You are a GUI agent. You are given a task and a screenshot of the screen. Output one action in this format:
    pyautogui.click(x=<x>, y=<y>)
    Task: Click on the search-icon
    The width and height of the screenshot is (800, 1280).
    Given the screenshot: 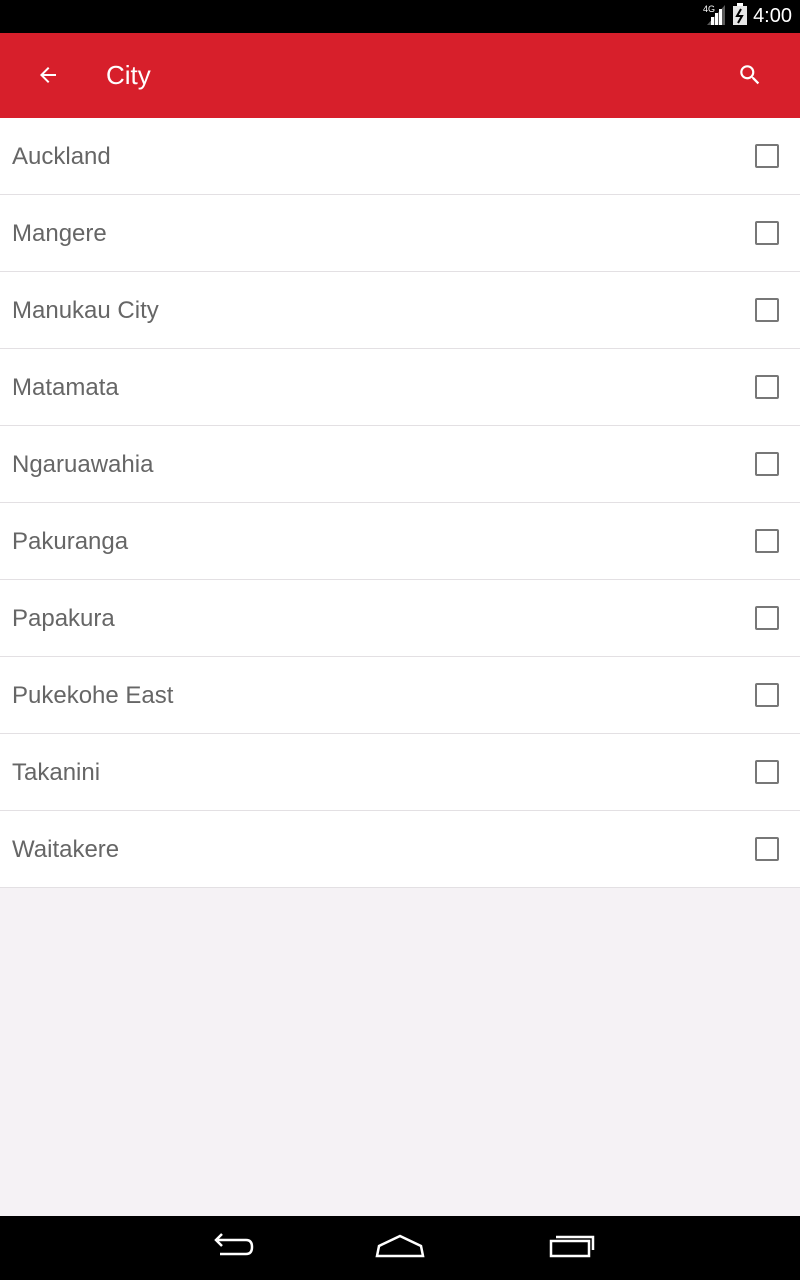 What is the action you would take?
    pyautogui.click(x=750, y=77)
    